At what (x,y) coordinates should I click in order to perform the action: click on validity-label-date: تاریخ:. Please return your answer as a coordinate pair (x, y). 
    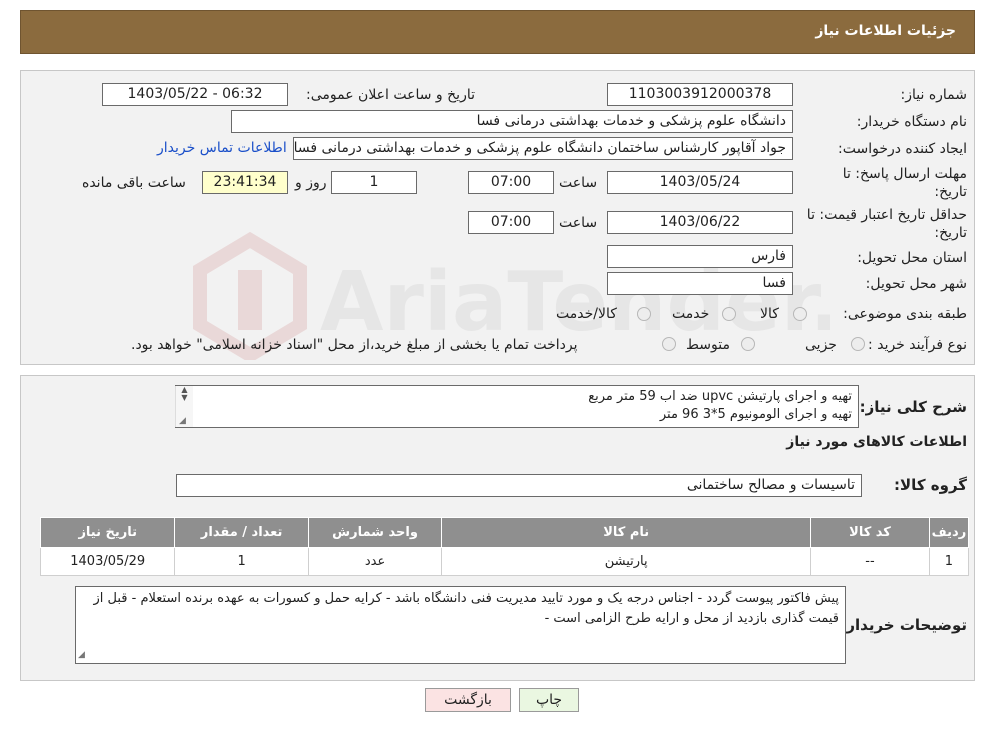
    Looking at the image, I should click on (950, 233).